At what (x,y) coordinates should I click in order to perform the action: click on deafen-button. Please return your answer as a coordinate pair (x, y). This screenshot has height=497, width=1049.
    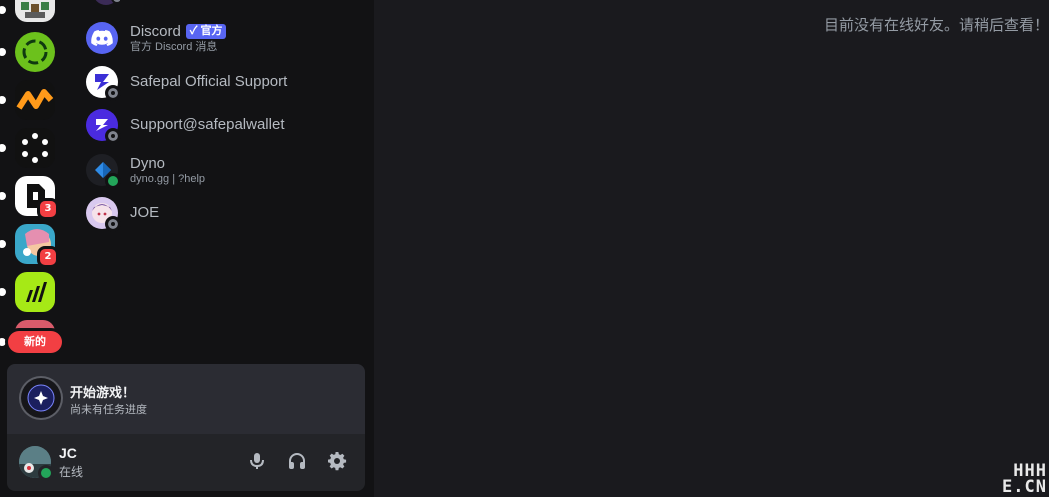
    Looking at the image, I should click on (297, 461).